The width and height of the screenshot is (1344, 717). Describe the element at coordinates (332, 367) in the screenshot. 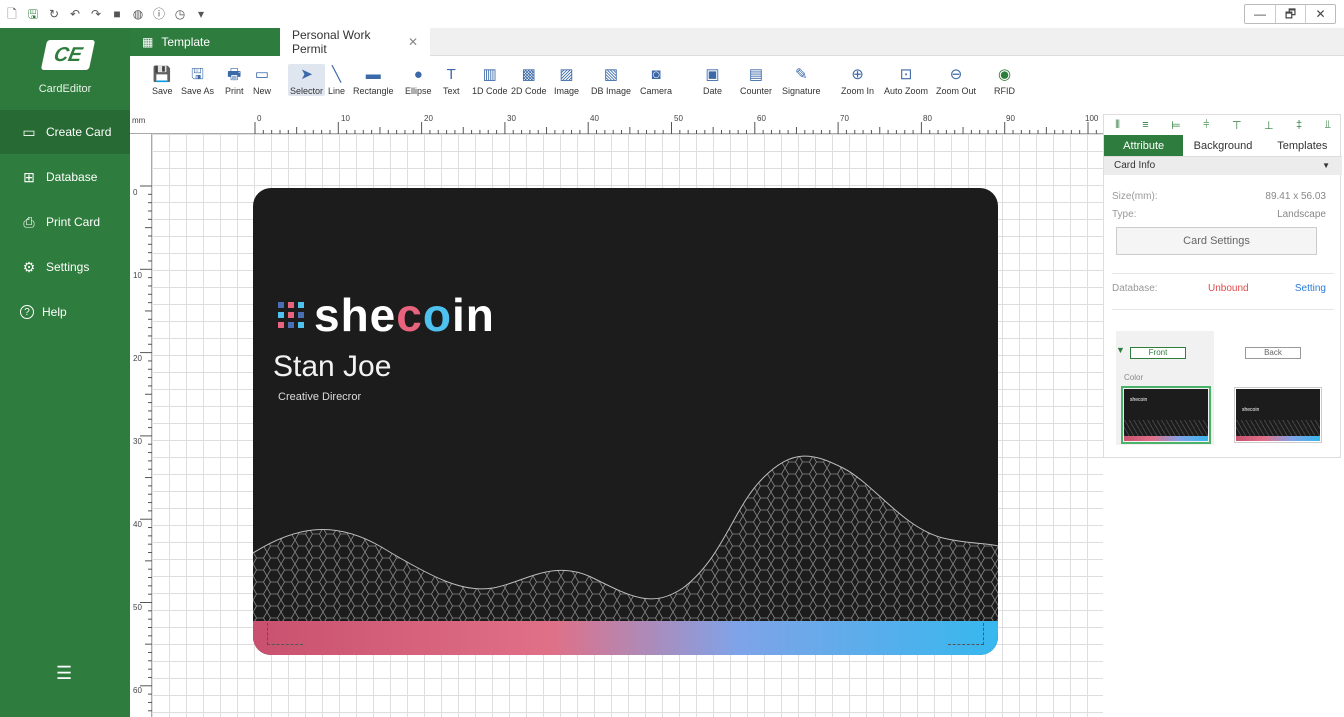

I see `card-person-name: Stan Joe` at that location.